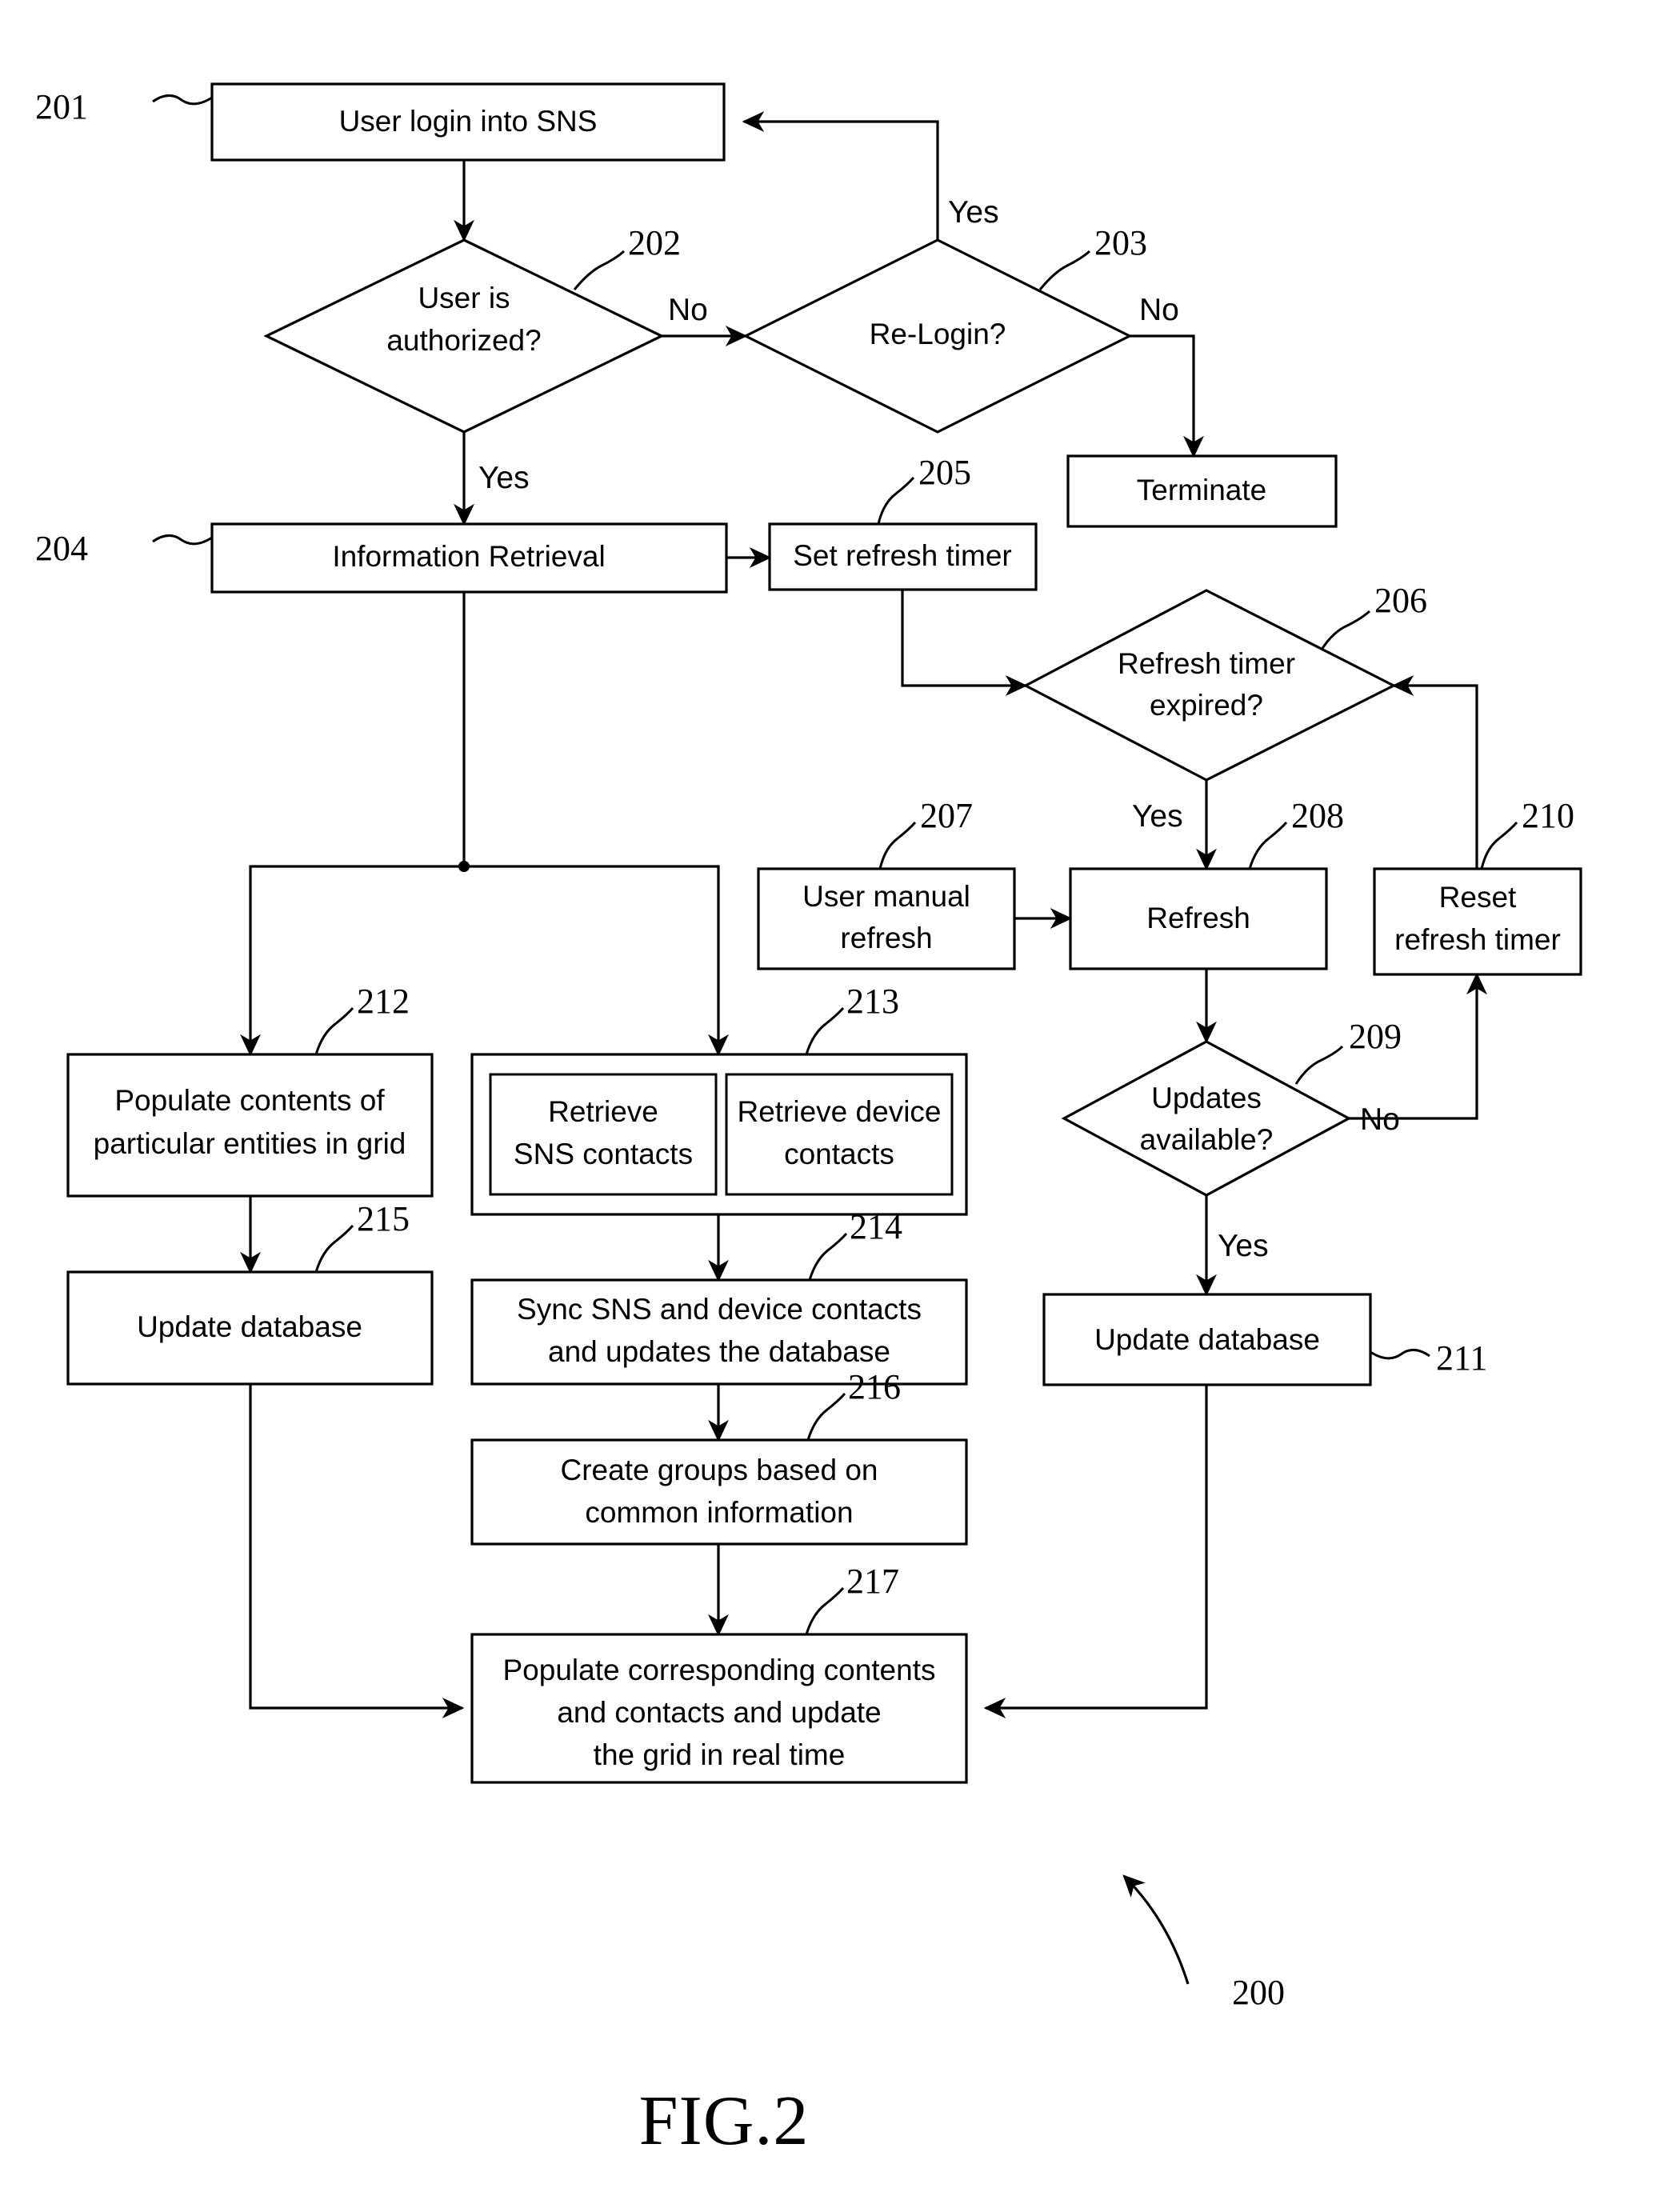  Describe the element at coordinates (938, 334) in the screenshot. I see `node-203-label-line1: Re-Login?` at that location.